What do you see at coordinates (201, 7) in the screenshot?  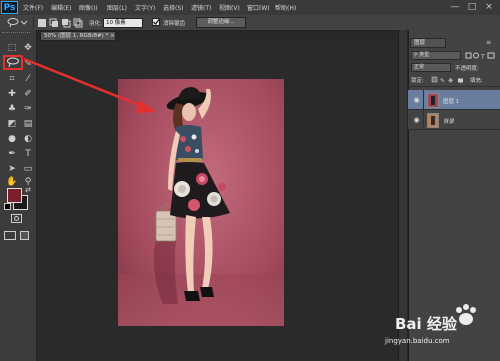 I see `menu-filter: 滤镜(T)` at bounding box center [201, 7].